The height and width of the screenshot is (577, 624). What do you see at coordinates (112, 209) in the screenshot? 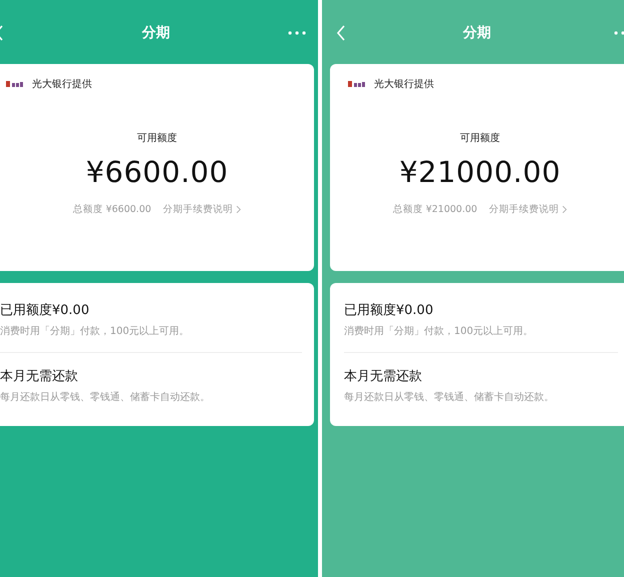
I see `total-credit-text: 总额度 ¥6600.00` at bounding box center [112, 209].